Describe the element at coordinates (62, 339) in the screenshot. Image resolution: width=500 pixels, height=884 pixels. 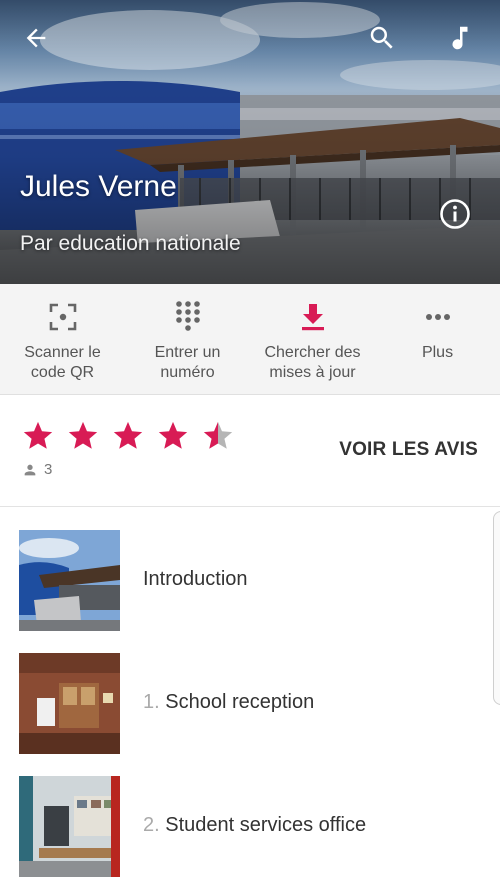
I see `scan-qr-button: Scanner le code QR` at that location.